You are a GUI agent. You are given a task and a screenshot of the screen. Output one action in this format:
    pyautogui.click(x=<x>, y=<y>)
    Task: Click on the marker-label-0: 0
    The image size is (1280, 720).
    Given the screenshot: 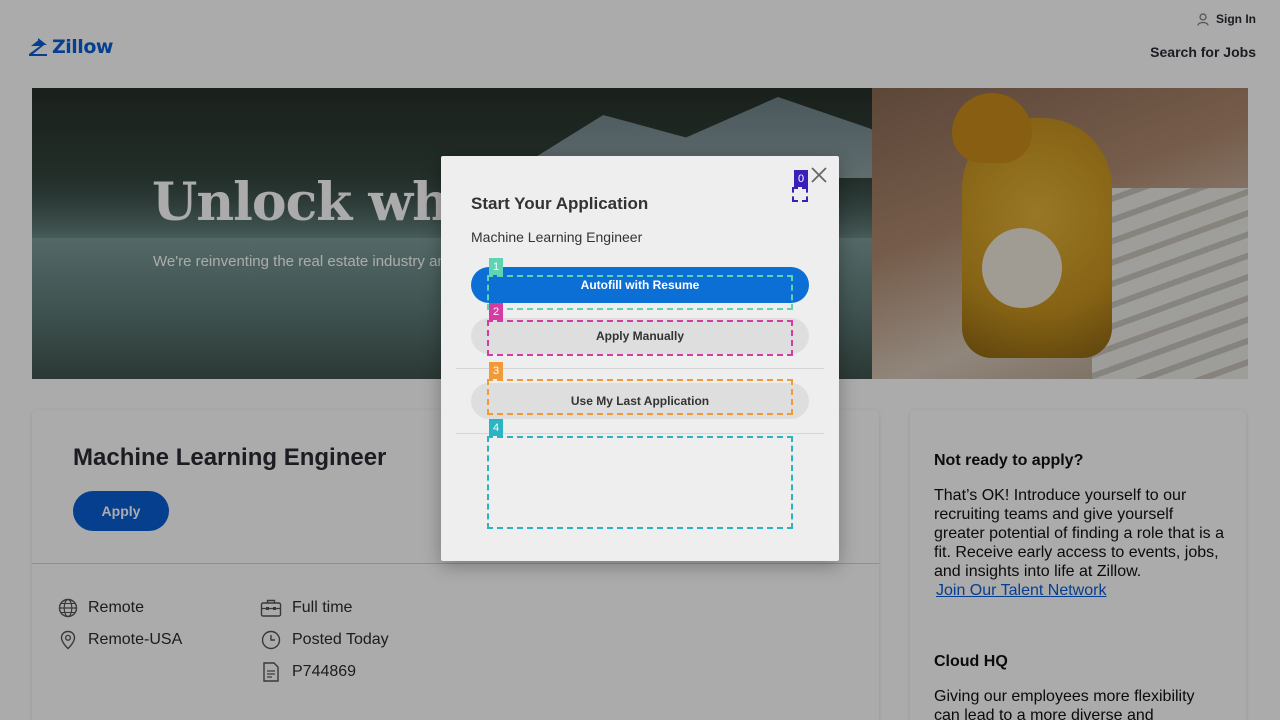 What is the action you would take?
    pyautogui.click(x=801, y=178)
    